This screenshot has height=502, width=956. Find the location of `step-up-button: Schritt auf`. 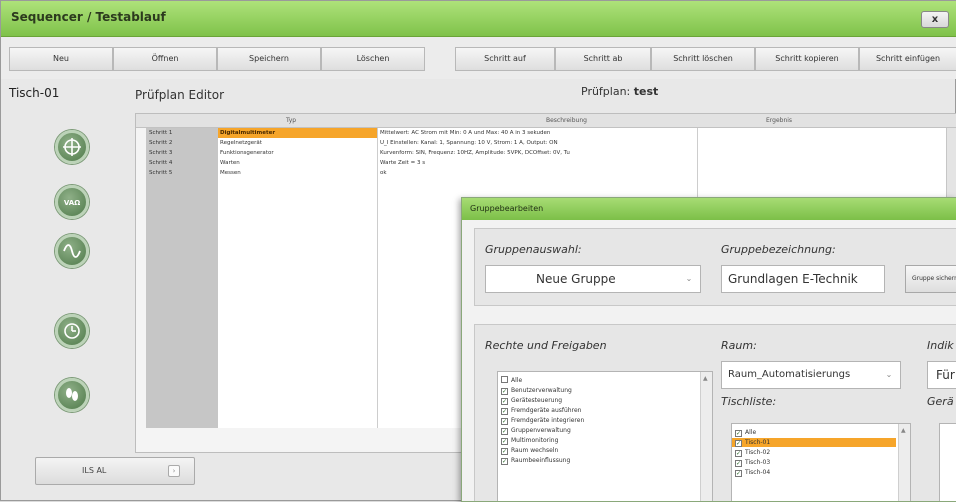

step-up-button: Schritt auf is located at coordinates (505, 59).